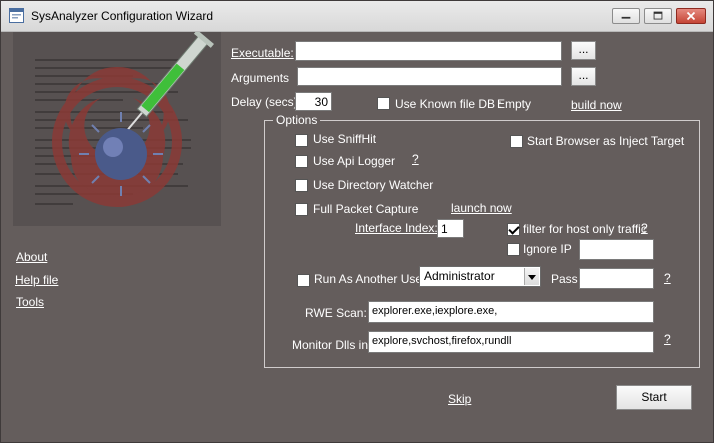 This screenshot has width=714, height=443. I want to click on tools-link: Tools, so click(30, 302).